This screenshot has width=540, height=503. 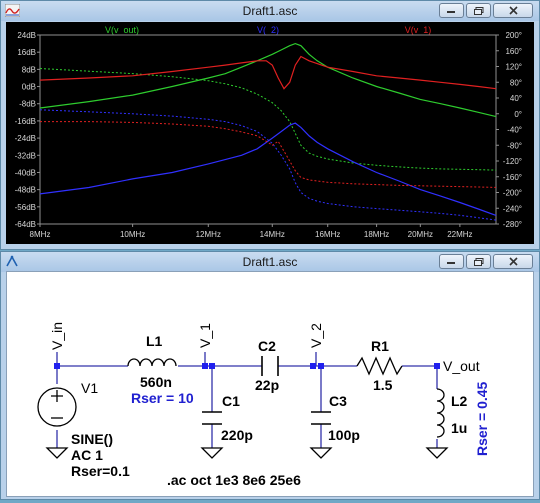 I want to click on capacitor-c2, so click(x=270, y=366).